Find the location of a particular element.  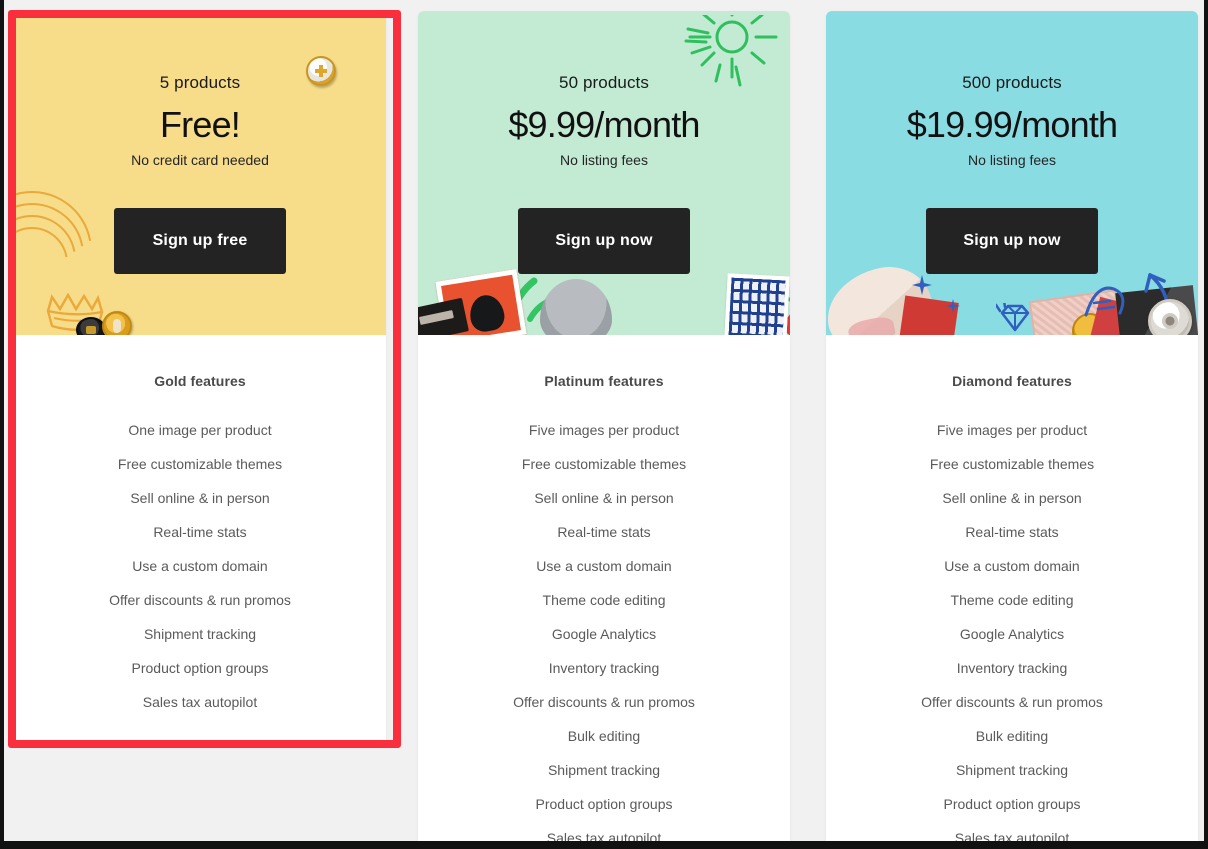

gold-coin-pin-icon is located at coordinates (117, 323).